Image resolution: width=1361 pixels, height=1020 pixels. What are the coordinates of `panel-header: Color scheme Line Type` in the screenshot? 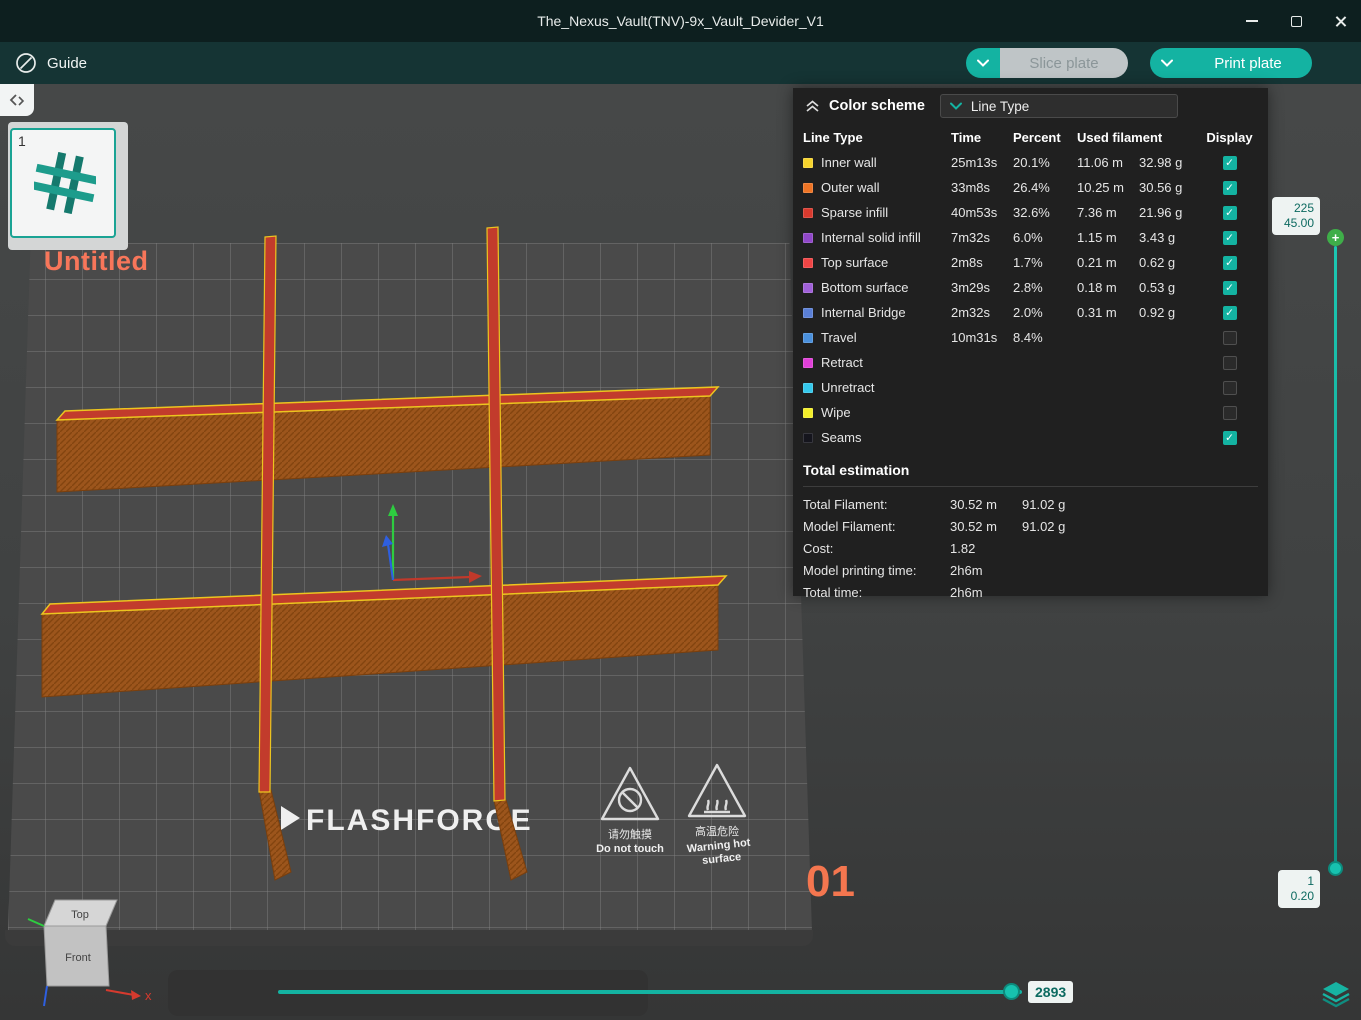 It's located at (1030, 106).